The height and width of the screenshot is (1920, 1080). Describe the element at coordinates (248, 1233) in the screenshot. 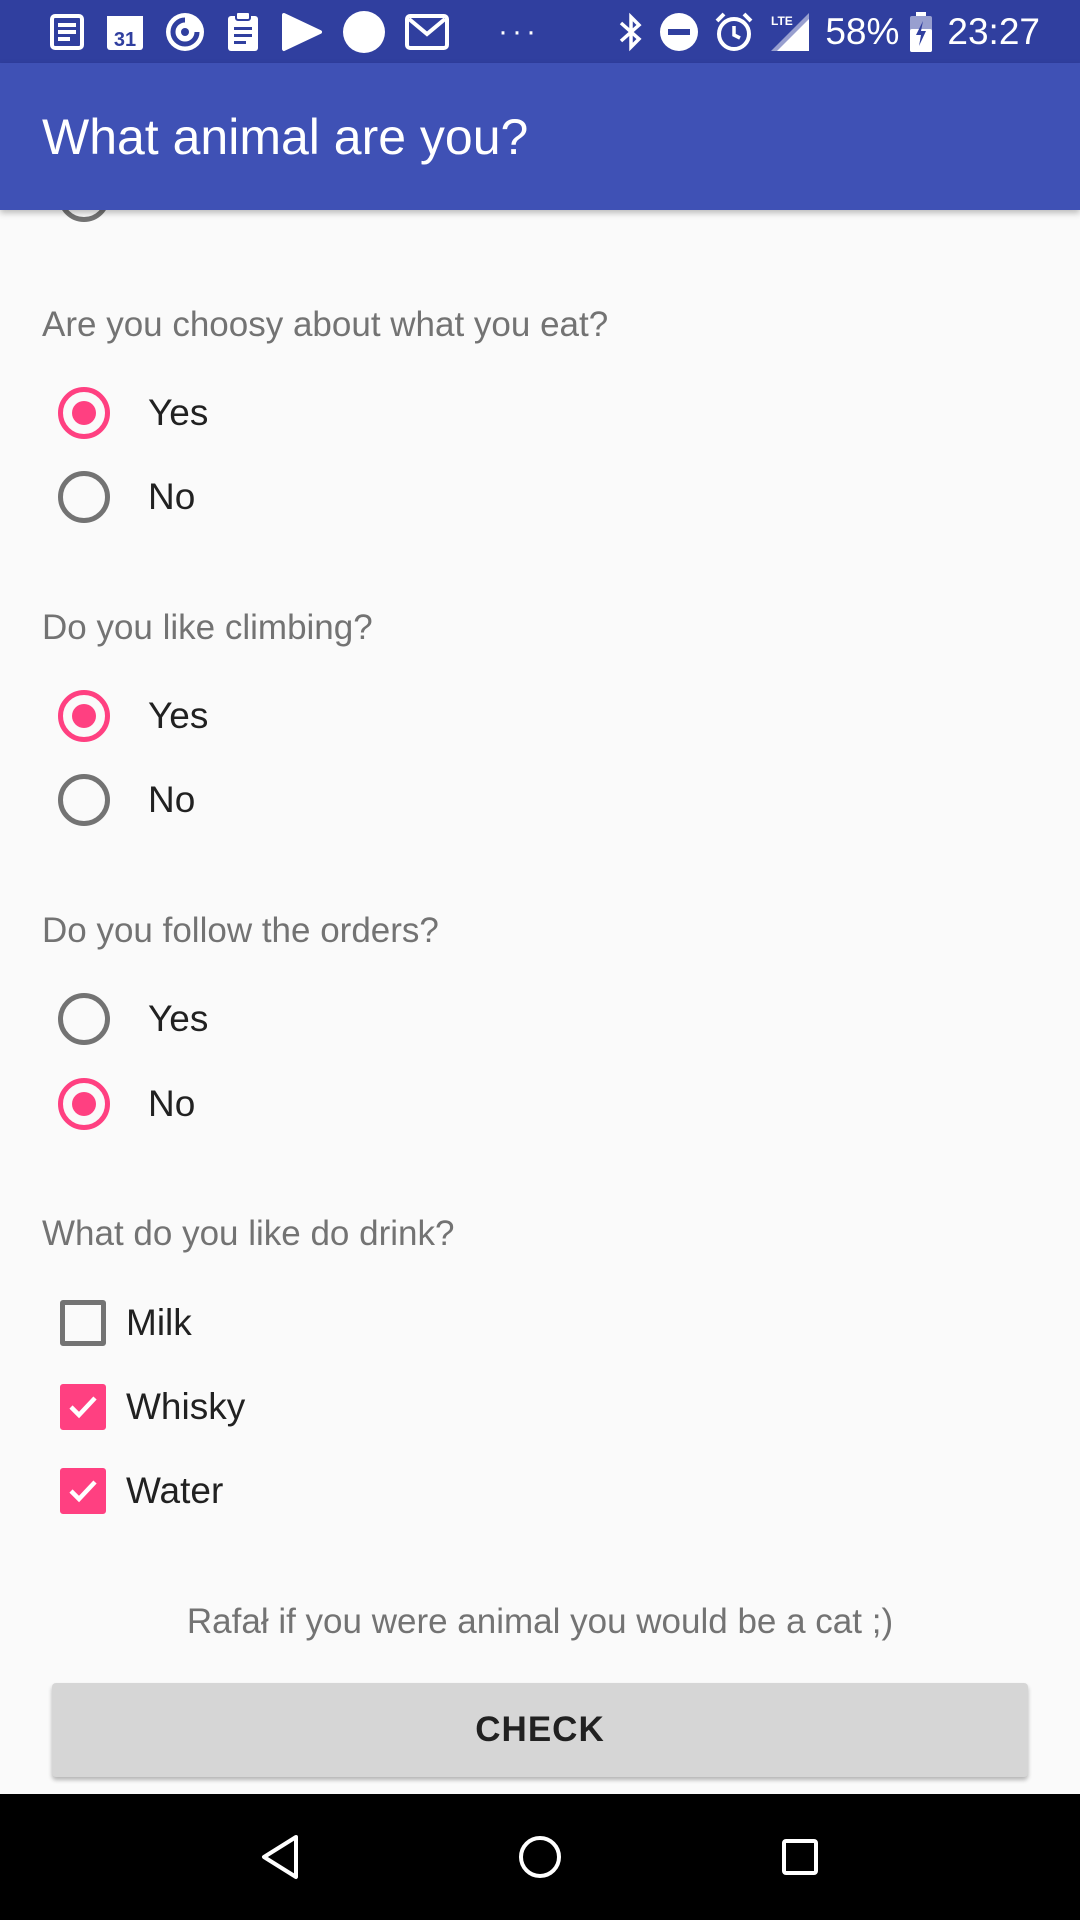

I see `question-drink: What do you like do drink?` at that location.